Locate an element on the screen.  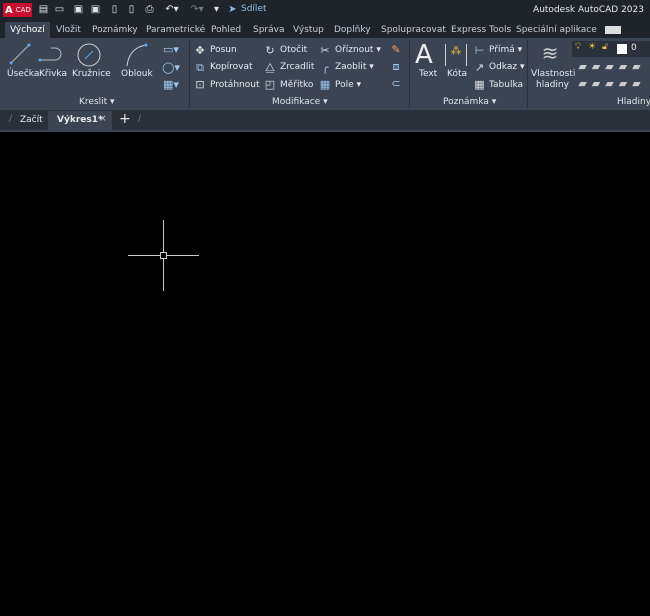
tool-meritko: Měřítko is located at coordinates (296, 85).